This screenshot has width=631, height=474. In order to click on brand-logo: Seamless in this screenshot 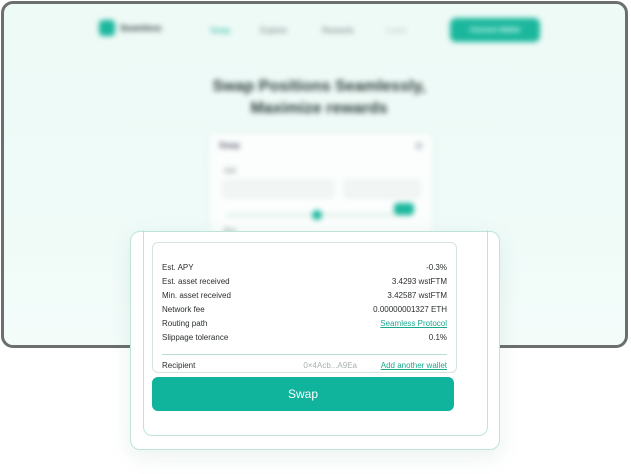, I will do `click(130, 28)`.